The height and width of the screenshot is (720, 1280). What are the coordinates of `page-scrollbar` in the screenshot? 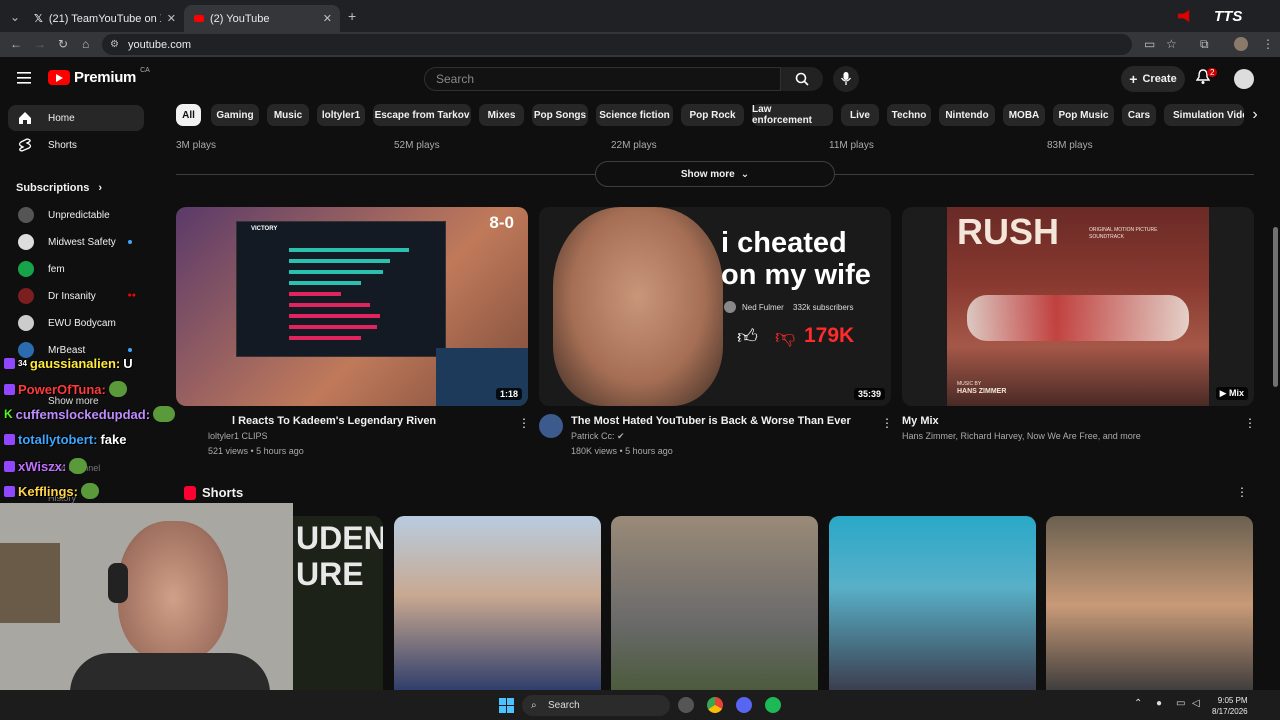 It's located at (1275, 373).